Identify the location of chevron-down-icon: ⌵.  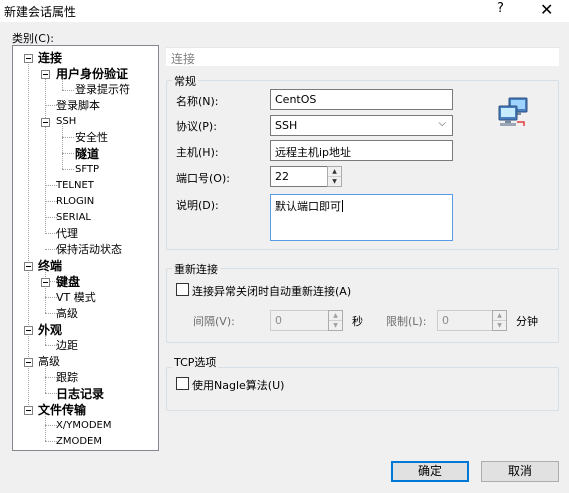
(442, 123).